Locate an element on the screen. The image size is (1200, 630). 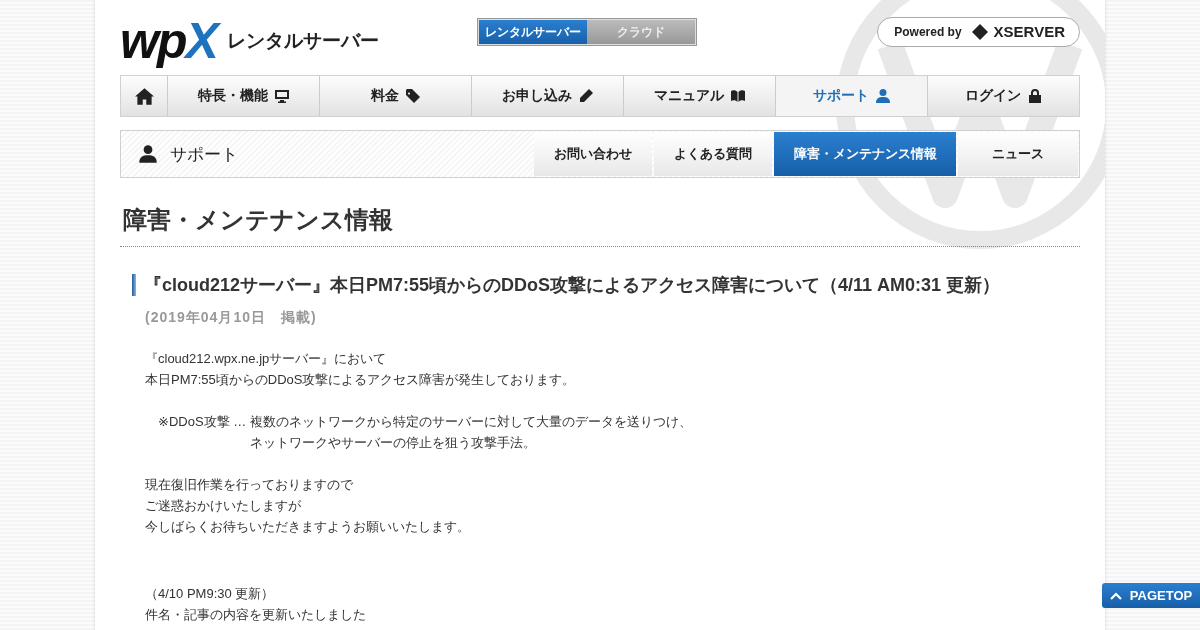
article-title: 『cloud212サーバー』本日PM7:55頃からのDDoS攻撃によるアクセス障害について（4/11 AM0:31 更新） is located at coordinates (572, 285).